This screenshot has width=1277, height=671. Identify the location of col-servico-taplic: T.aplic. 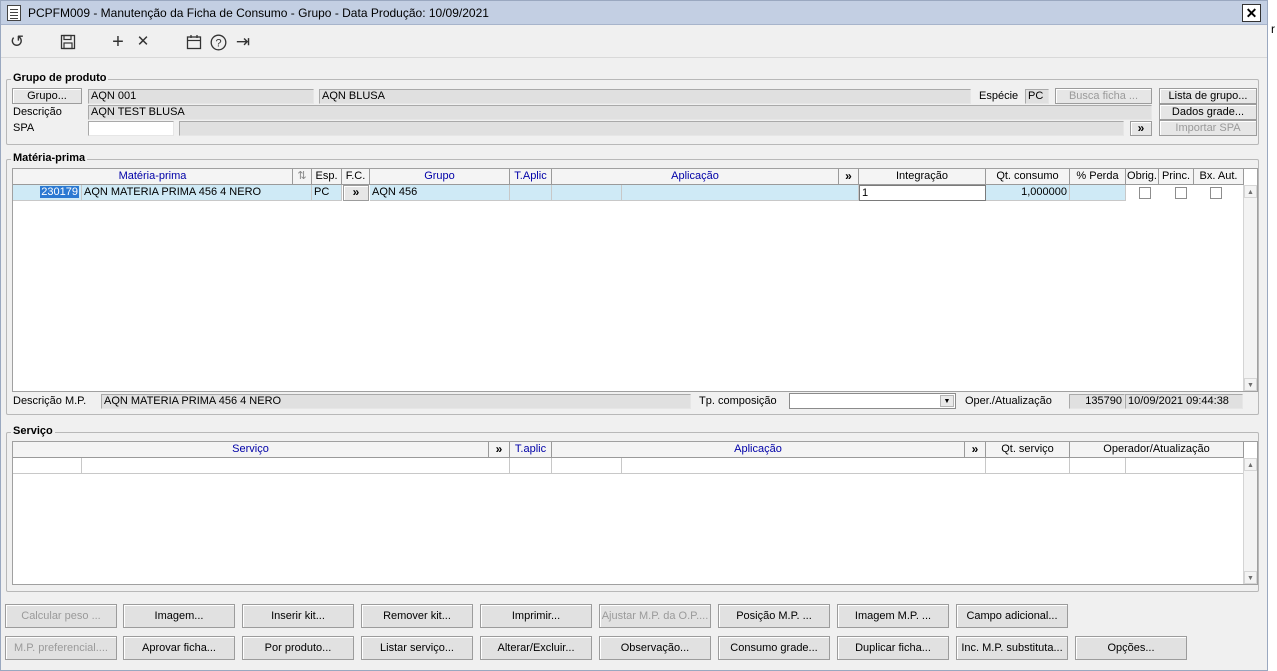
(531, 450).